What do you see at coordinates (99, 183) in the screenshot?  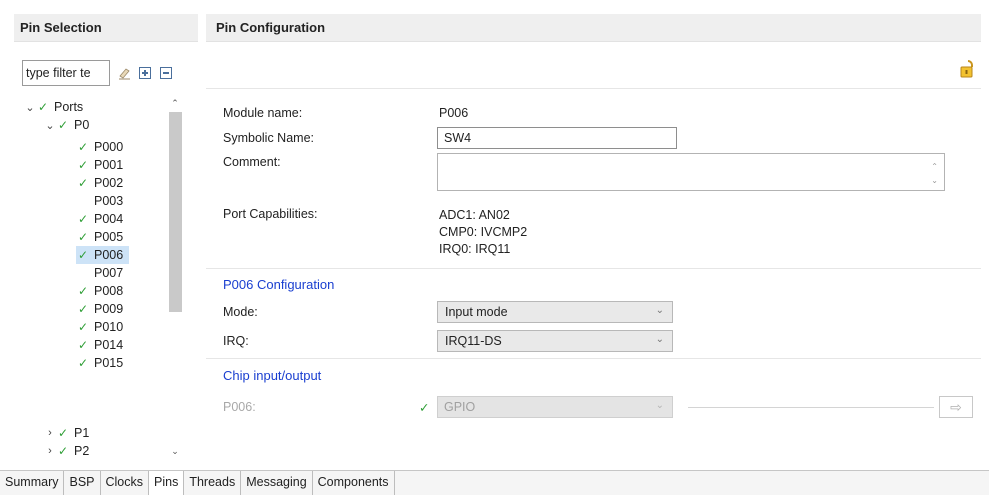 I see `tree-node-pin: ✓ P002` at bounding box center [99, 183].